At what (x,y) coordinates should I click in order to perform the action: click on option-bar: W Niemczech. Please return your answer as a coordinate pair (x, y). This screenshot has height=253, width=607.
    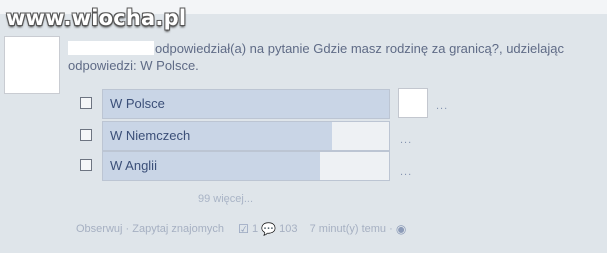
    Looking at the image, I should click on (246, 136).